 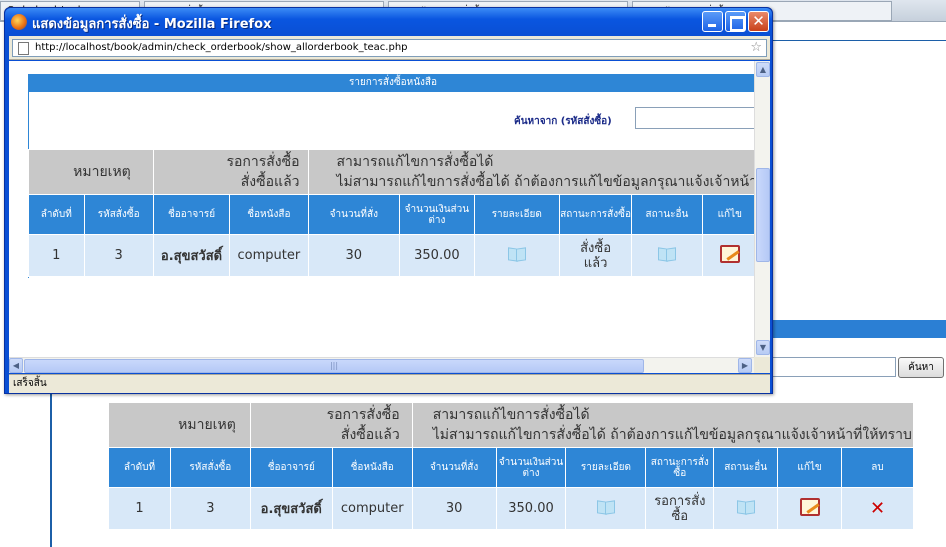 What do you see at coordinates (763, 347) in the screenshot?
I see `scroll-down-icon: ▼` at bounding box center [763, 347].